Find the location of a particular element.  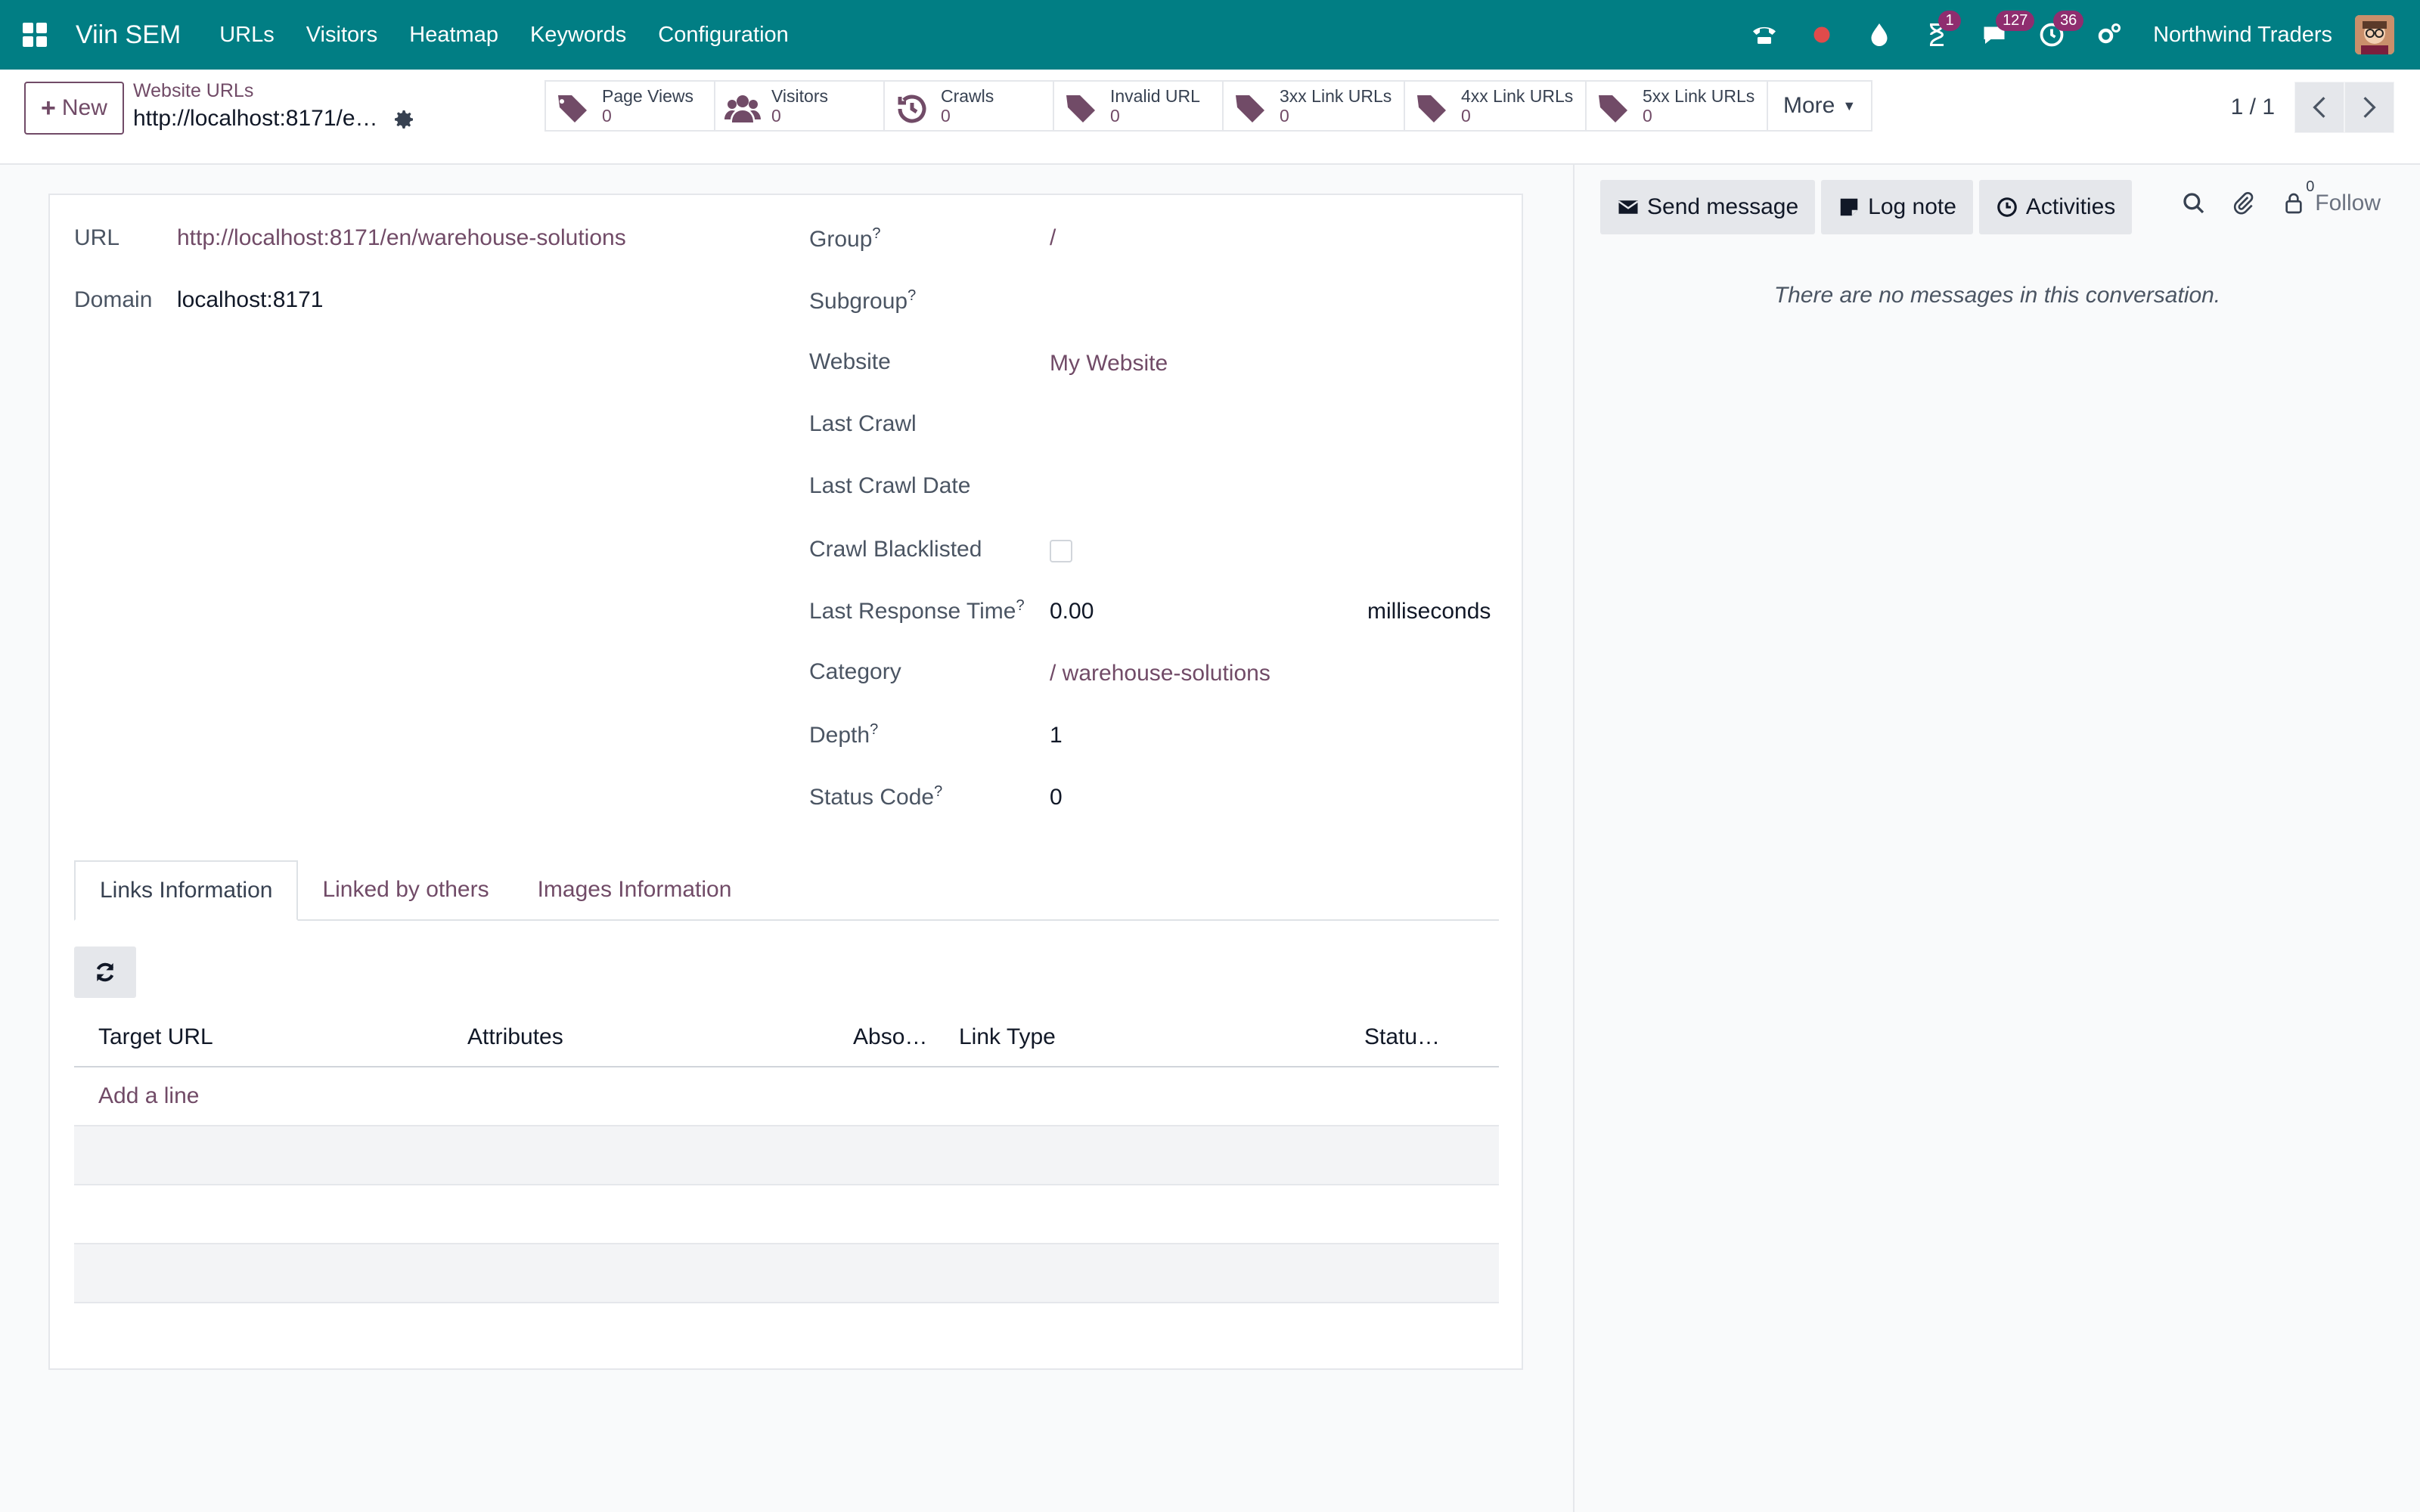

last-crawl-label: Last Crawl is located at coordinates (863, 424).